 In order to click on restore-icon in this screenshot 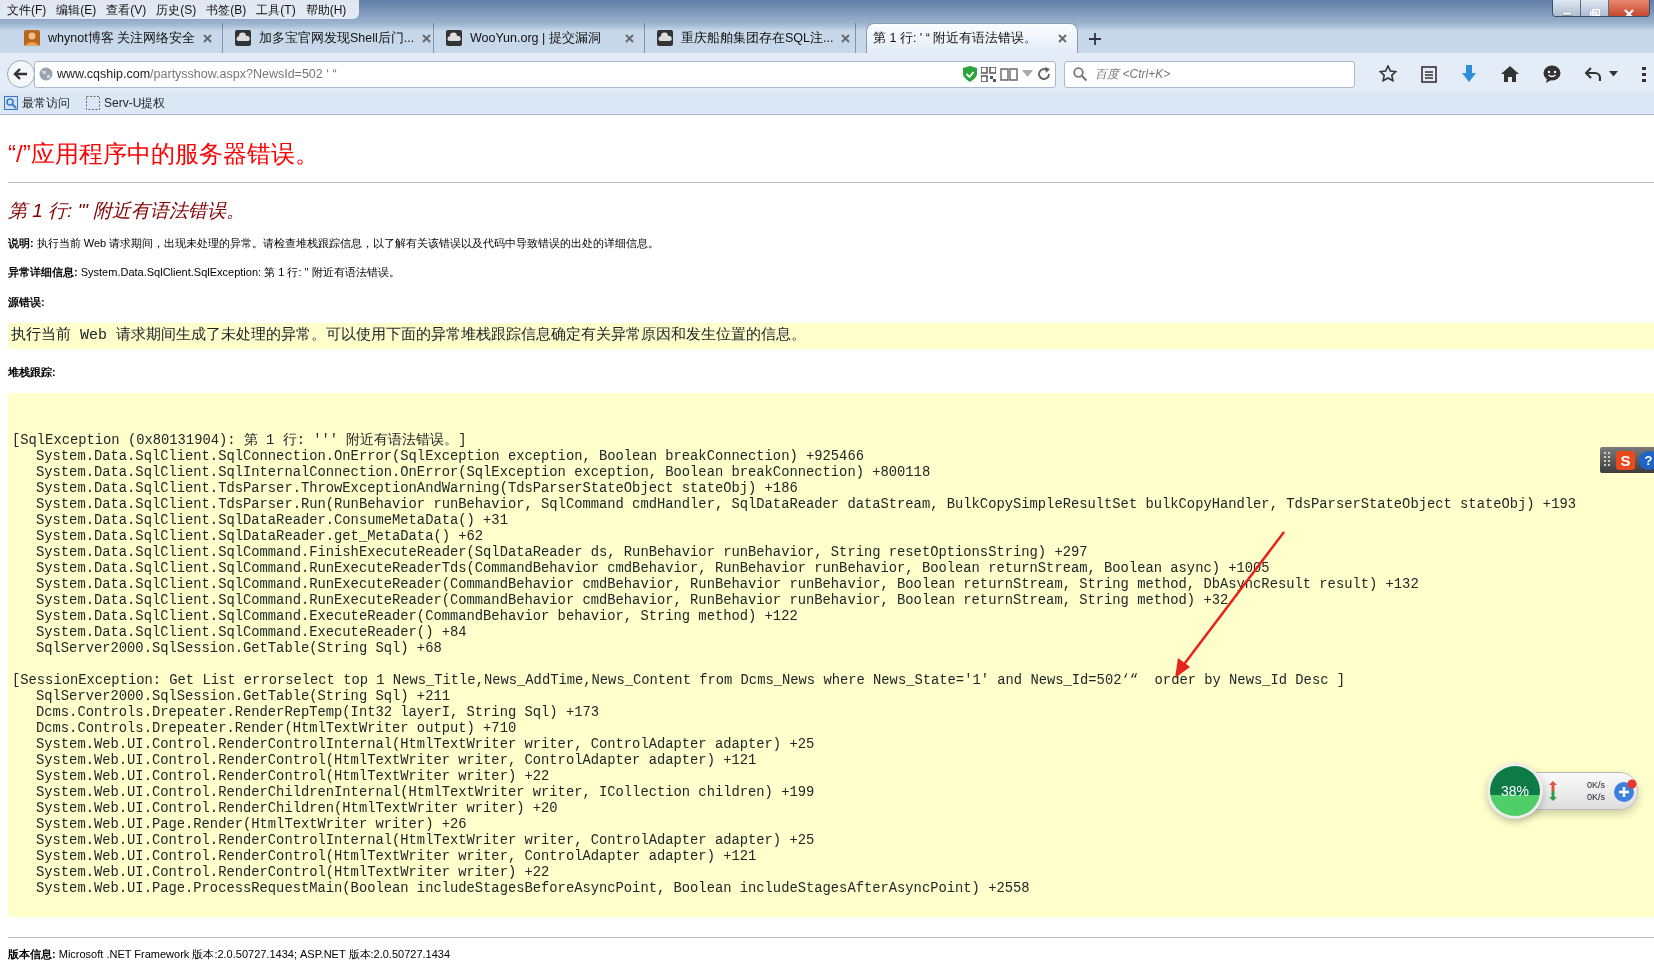, I will do `click(1594, 12)`.